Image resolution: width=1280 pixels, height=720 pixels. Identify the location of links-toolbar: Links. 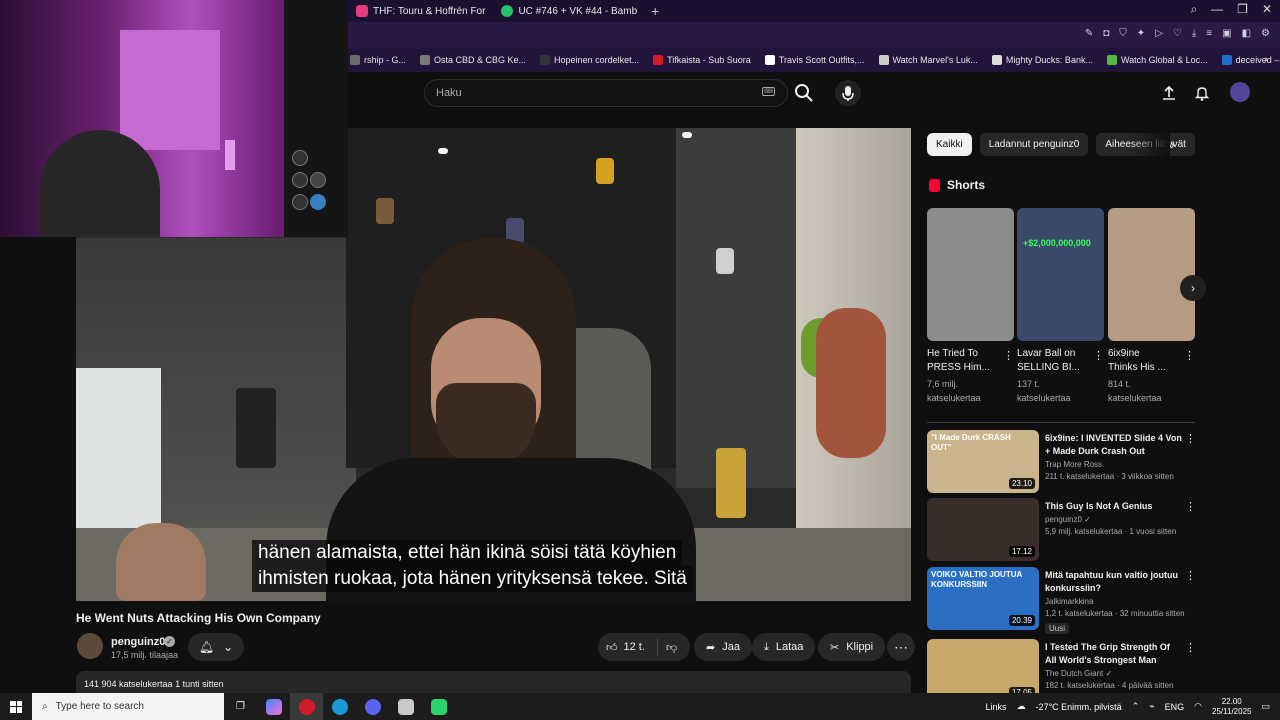
(996, 707).